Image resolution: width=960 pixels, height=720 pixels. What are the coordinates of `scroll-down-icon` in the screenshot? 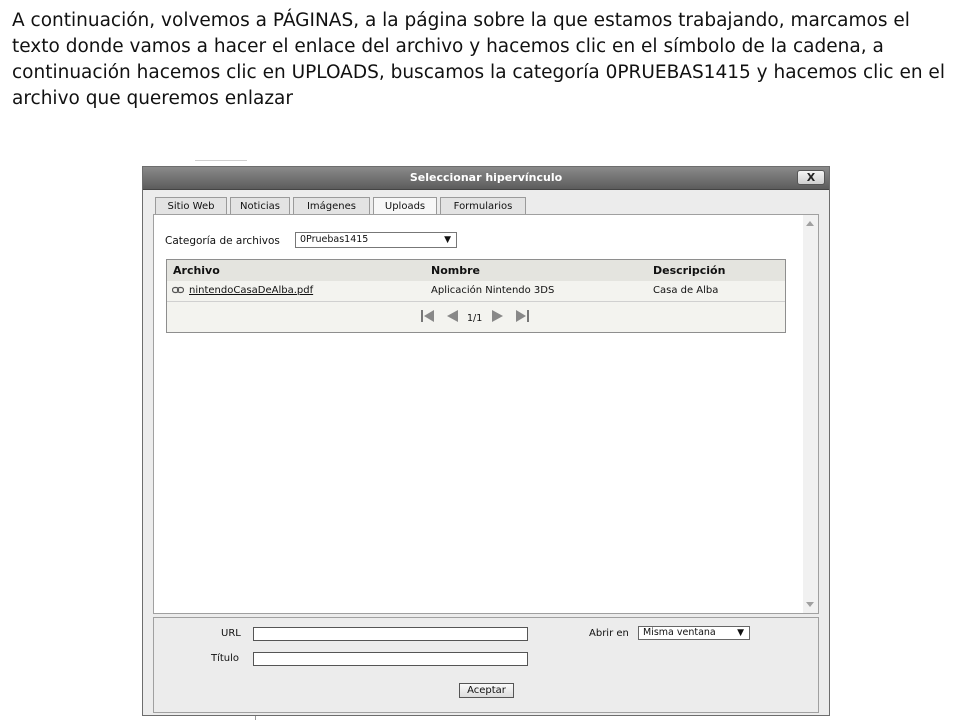 It's located at (810, 604).